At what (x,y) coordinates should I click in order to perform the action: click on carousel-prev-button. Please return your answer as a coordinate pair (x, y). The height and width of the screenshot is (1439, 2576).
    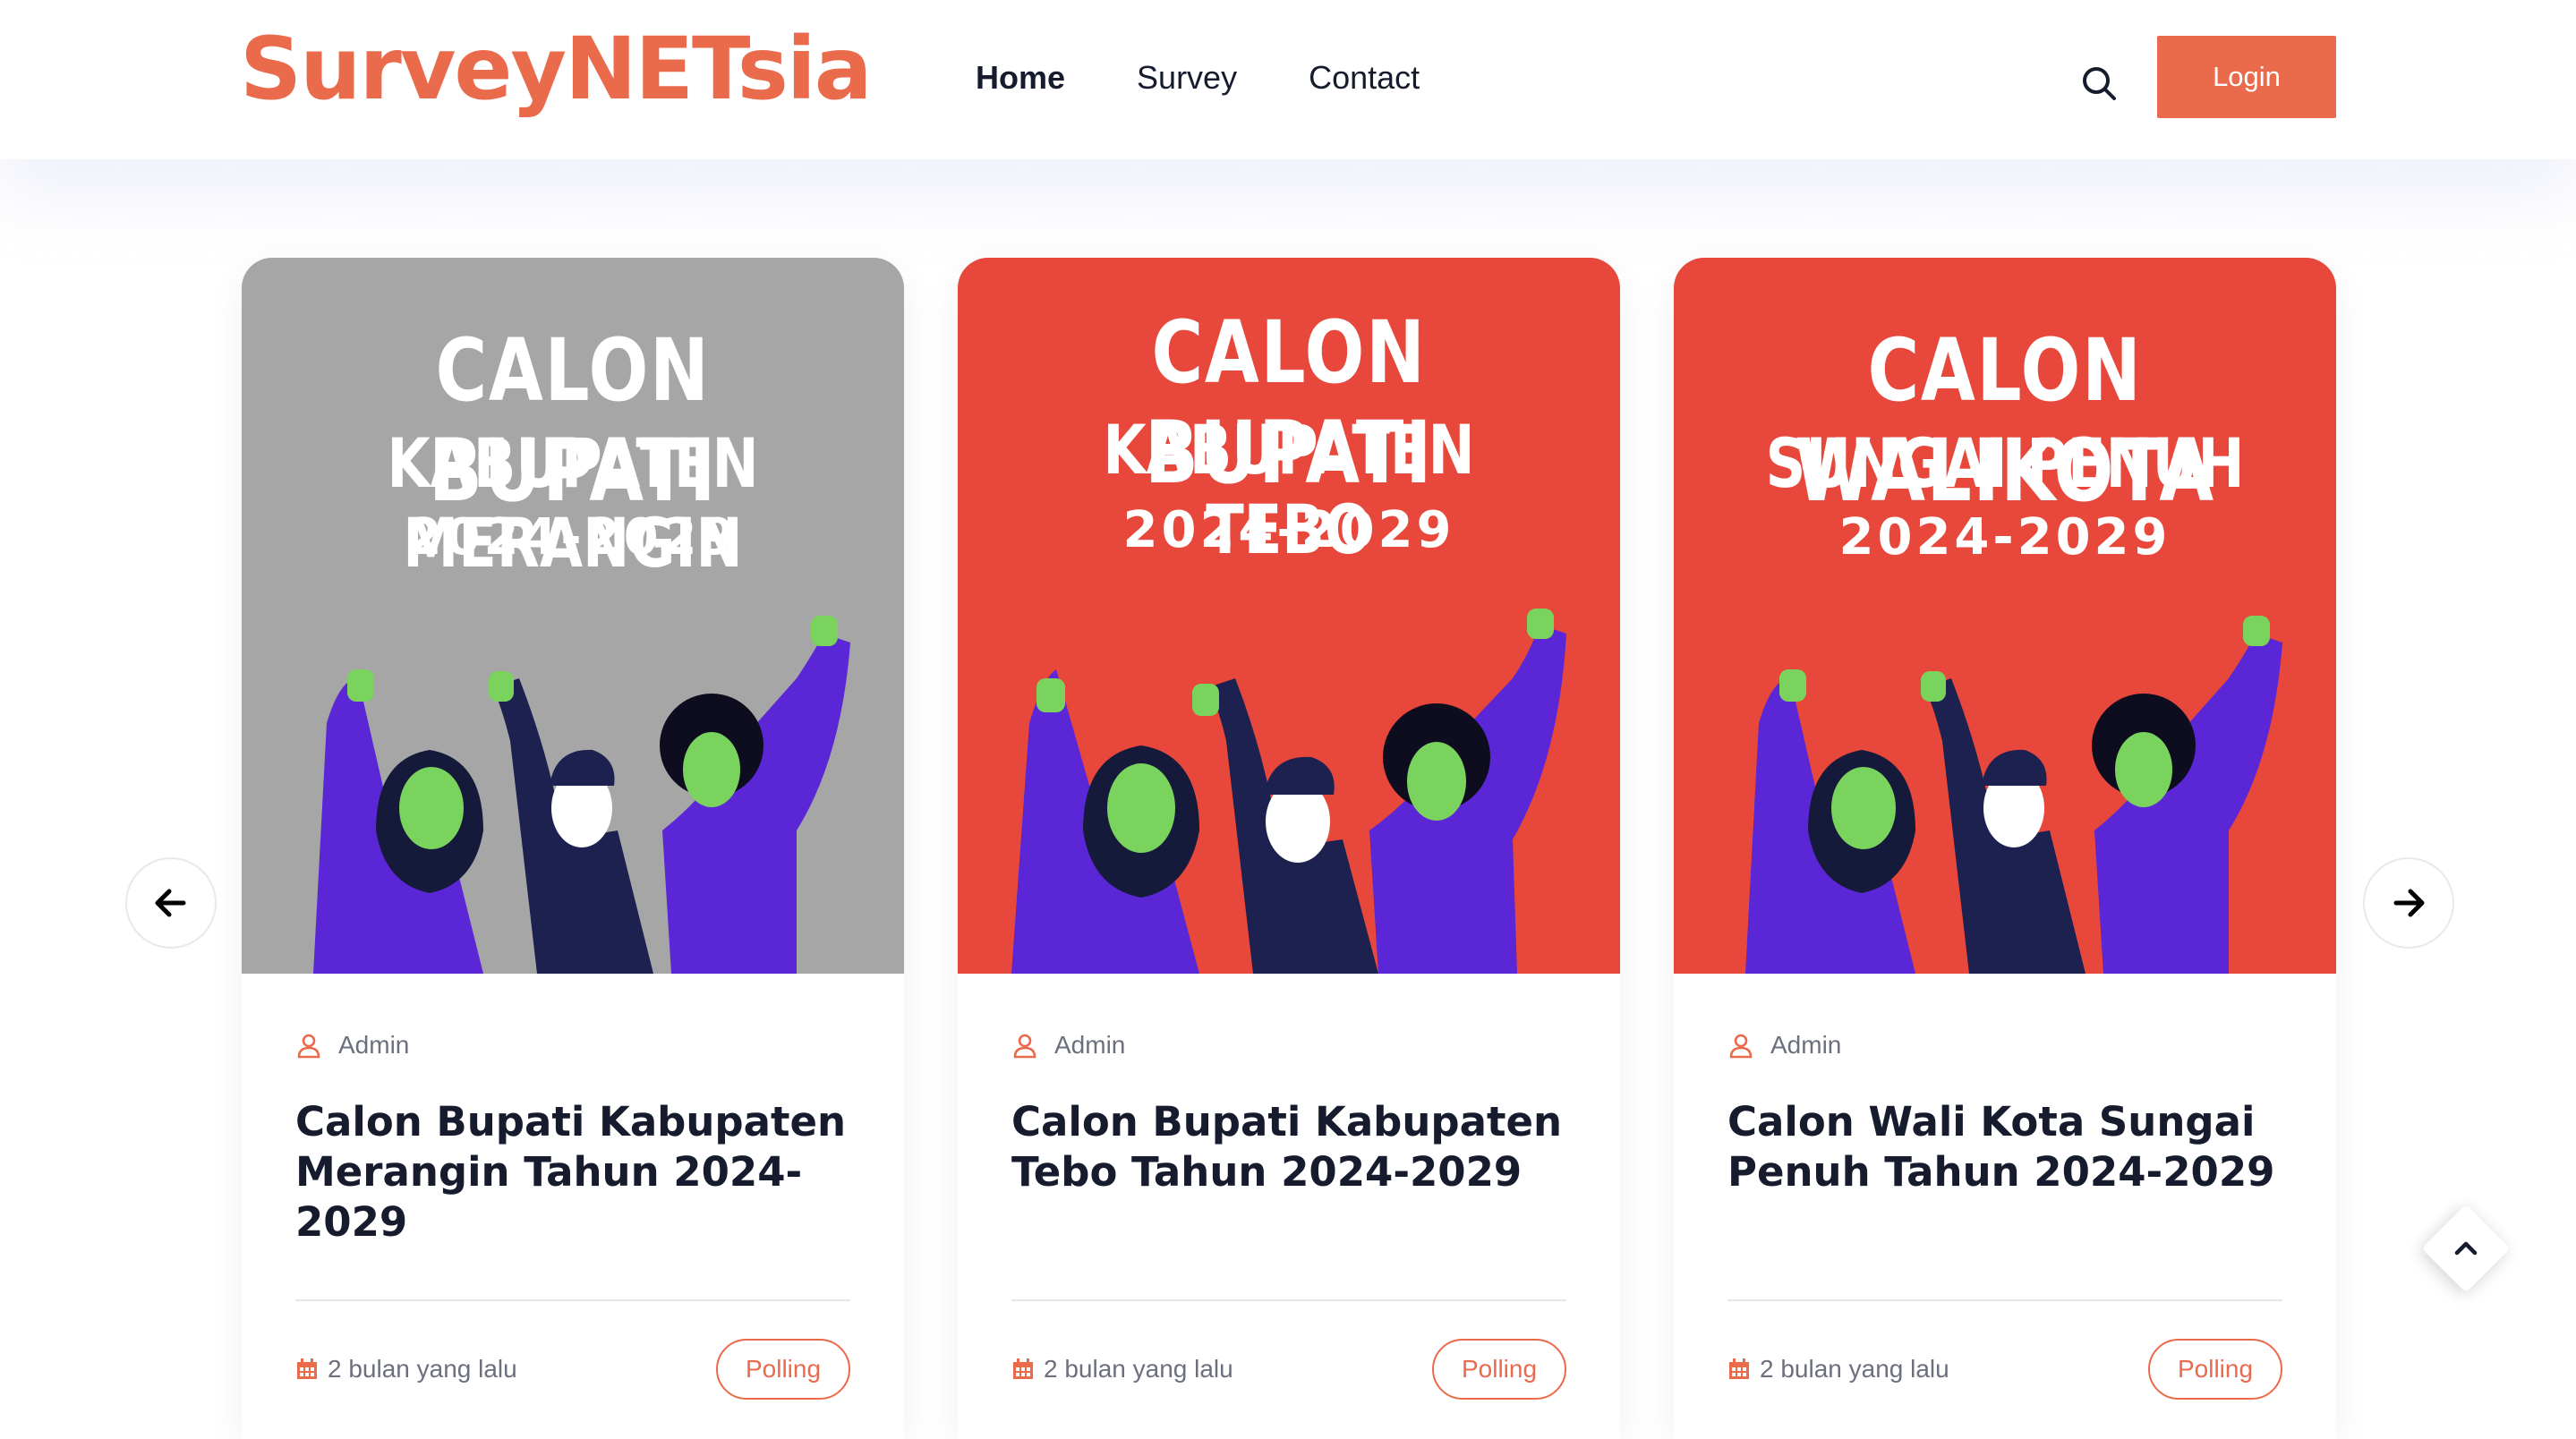
    Looking at the image, I should click on (171, 903).